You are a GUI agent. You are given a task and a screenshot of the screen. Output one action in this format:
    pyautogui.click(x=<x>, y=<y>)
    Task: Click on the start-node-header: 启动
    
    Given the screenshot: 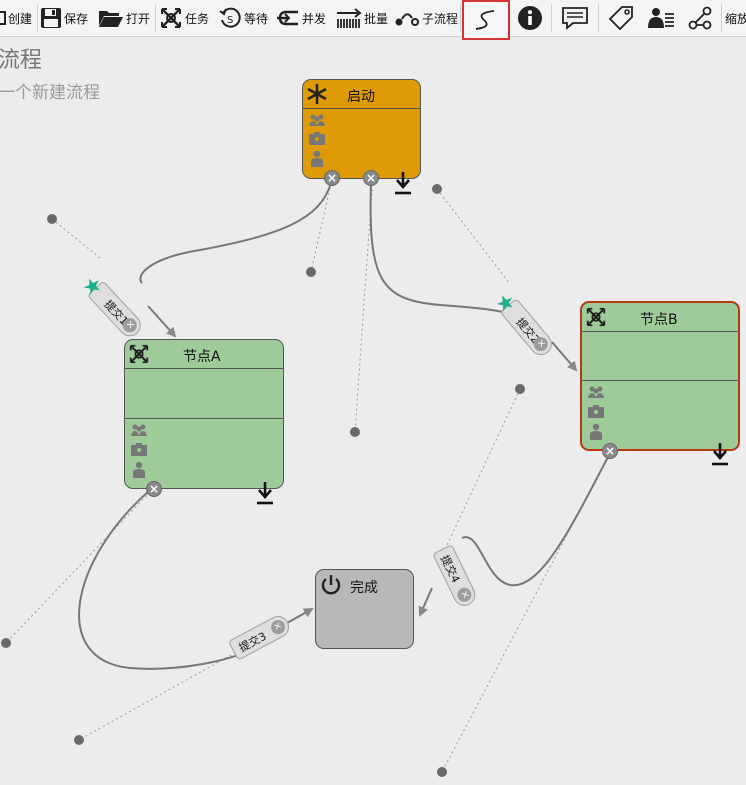 What is the action you would take?
    pyautogui.click(x=361, y=94)
    